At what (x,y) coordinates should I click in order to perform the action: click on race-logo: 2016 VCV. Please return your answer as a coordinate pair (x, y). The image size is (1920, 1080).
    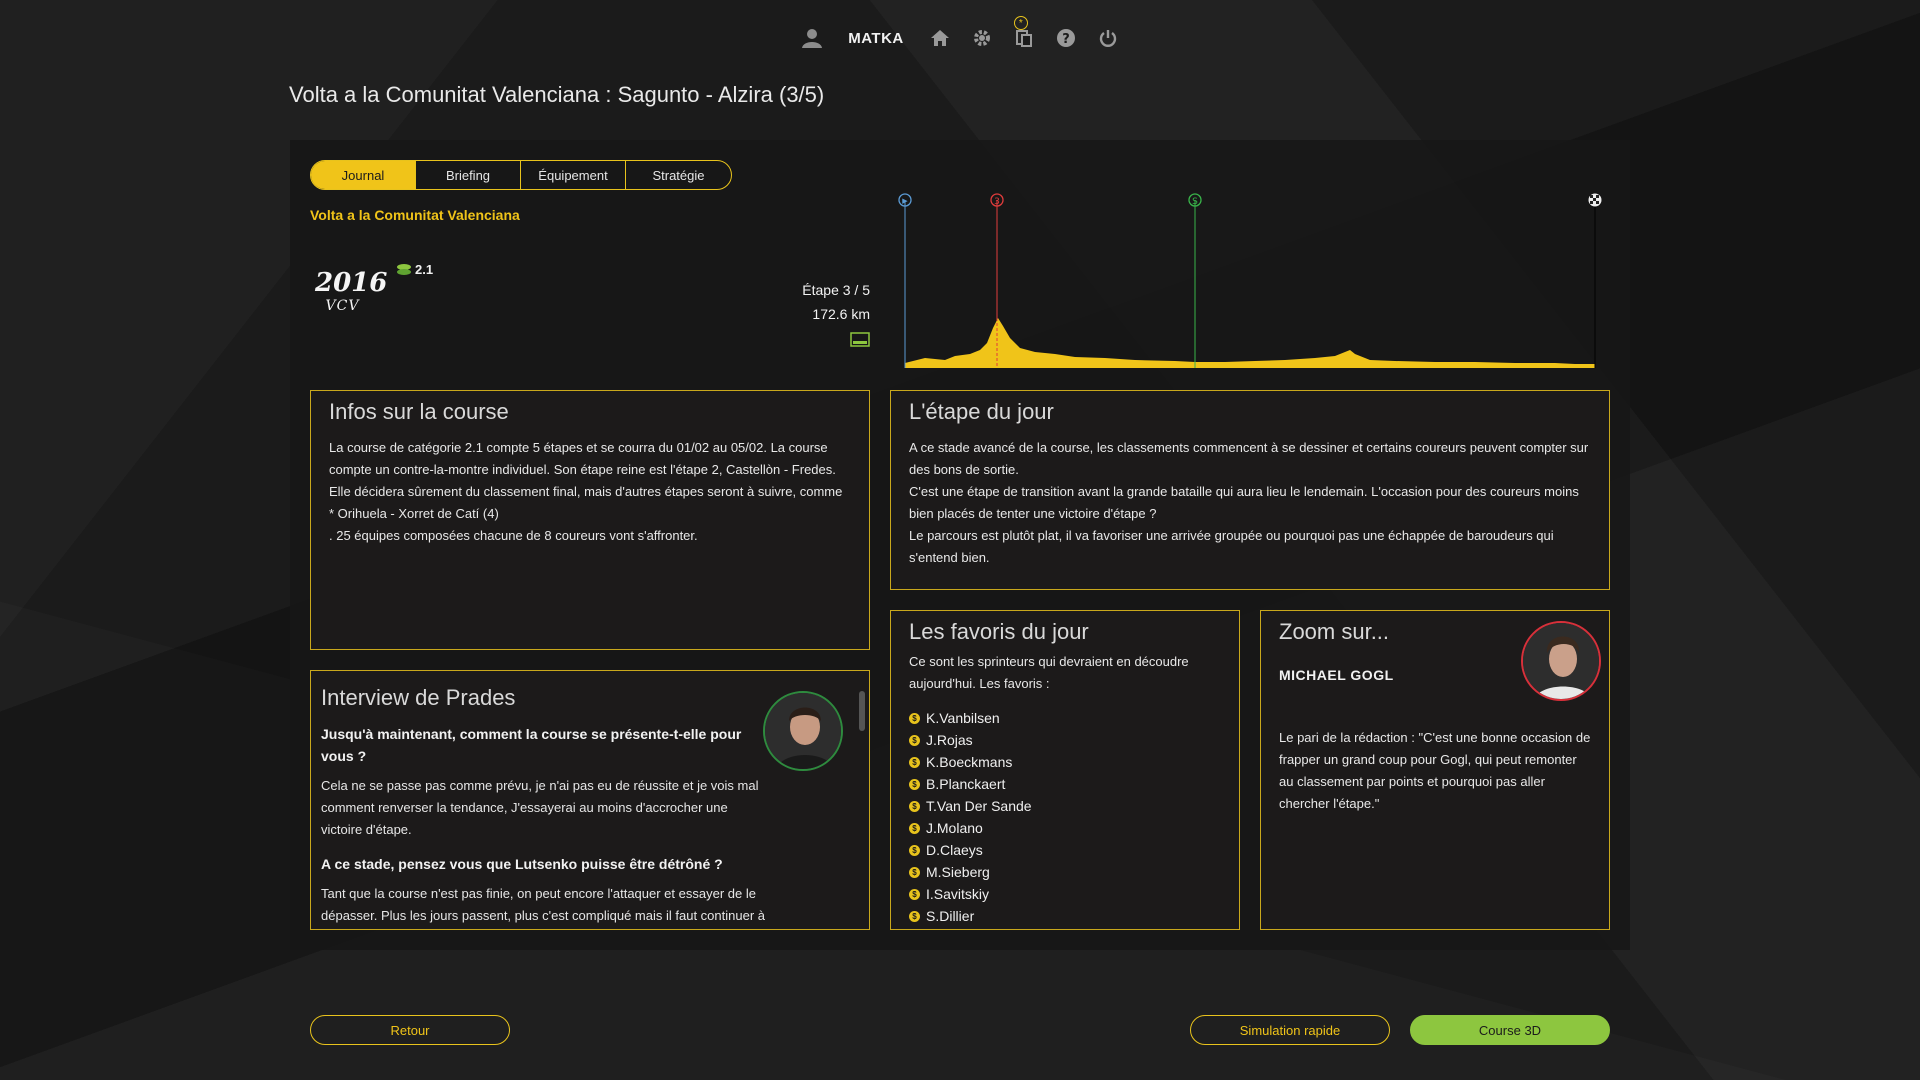
    Looking at the image, I should click on (351, 293).